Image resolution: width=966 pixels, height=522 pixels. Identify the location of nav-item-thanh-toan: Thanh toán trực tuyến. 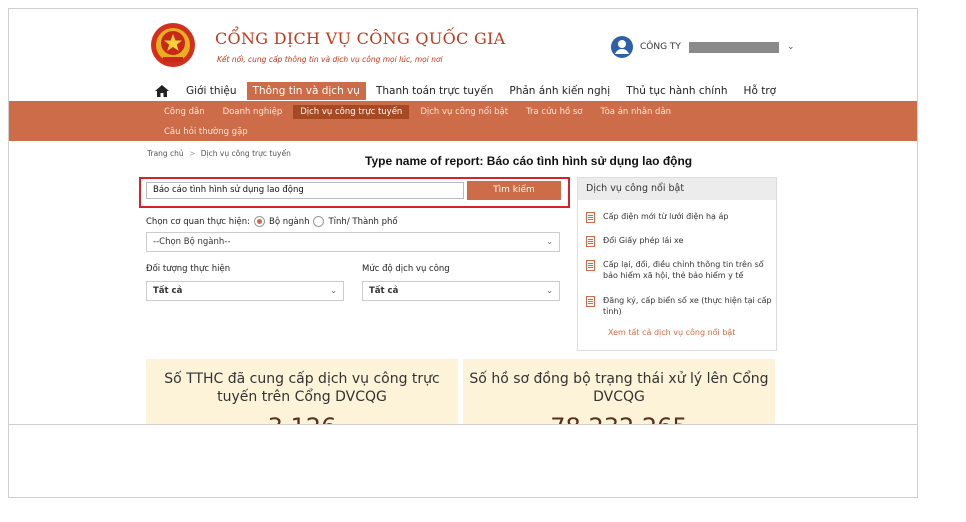
(434, 91).